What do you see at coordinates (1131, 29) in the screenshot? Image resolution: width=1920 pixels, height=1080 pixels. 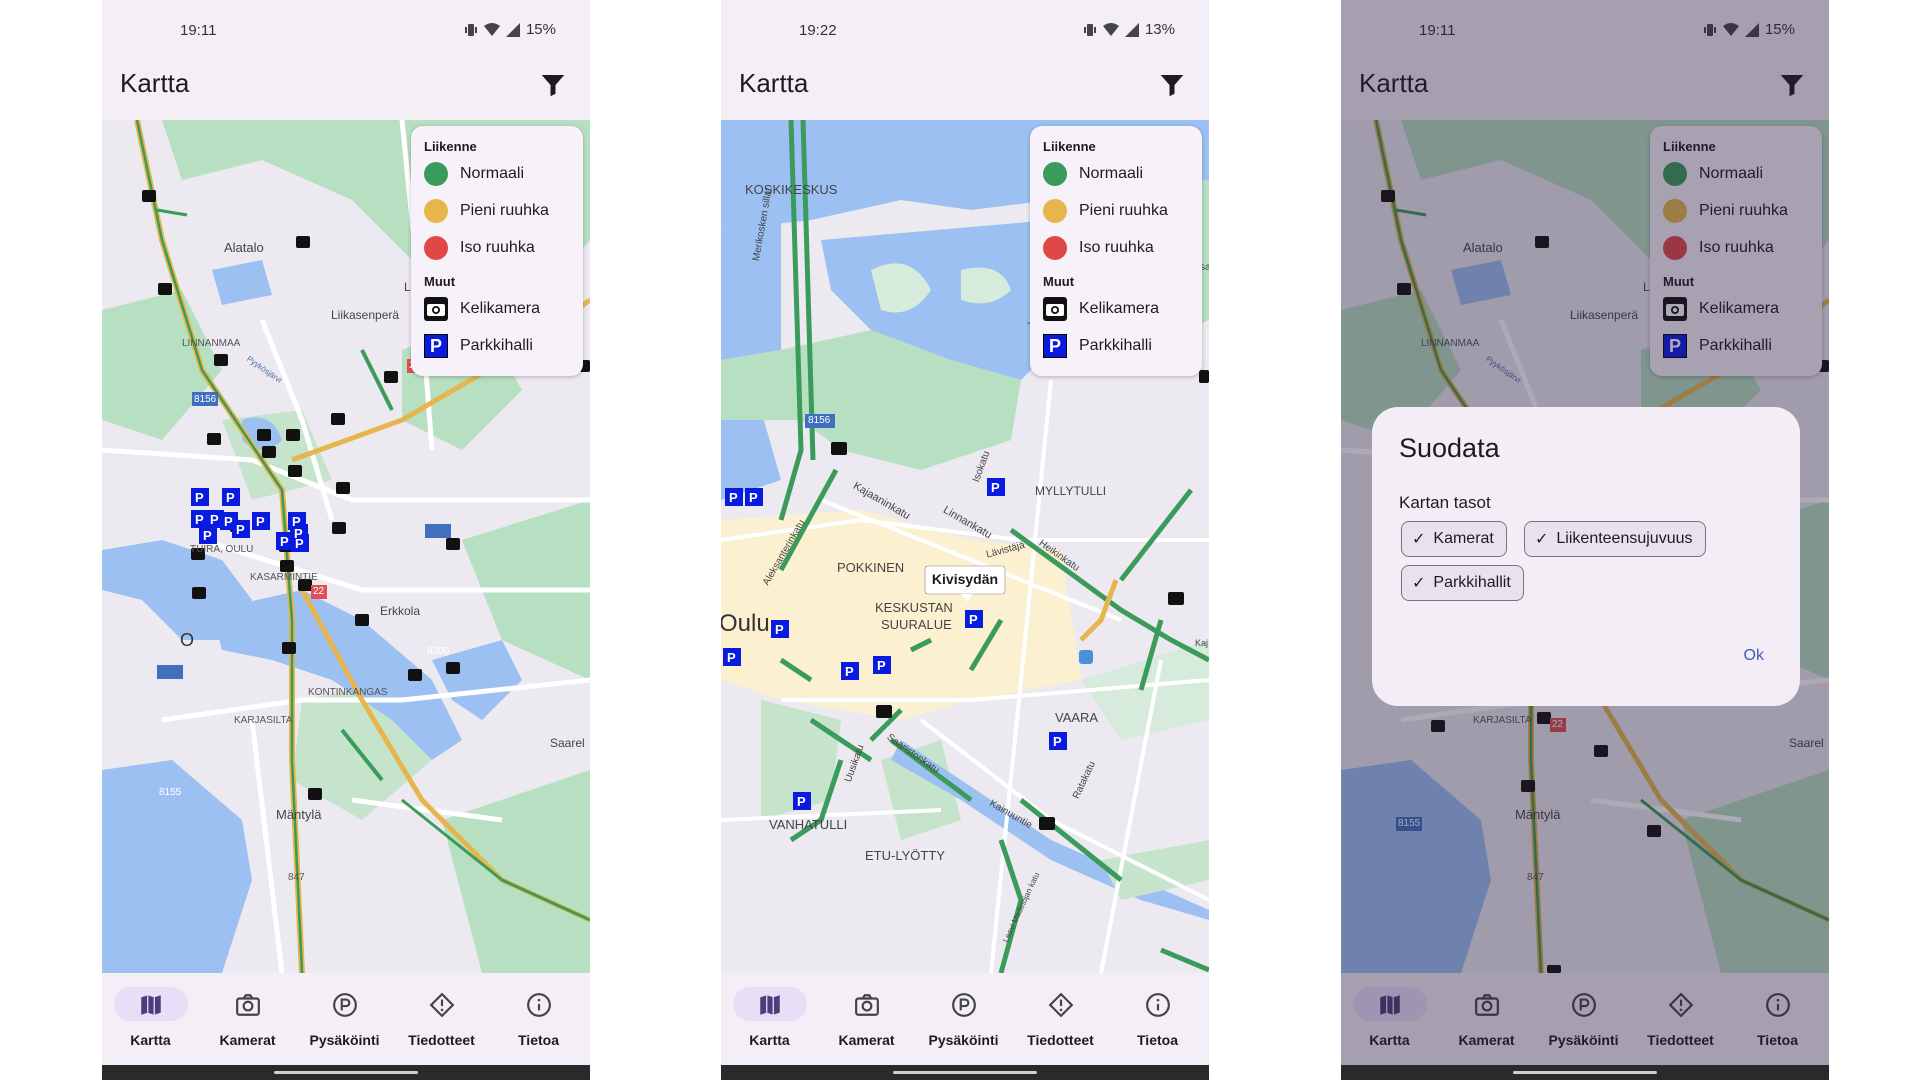 I see `signal-icon` at bounding box center [1131, 29].